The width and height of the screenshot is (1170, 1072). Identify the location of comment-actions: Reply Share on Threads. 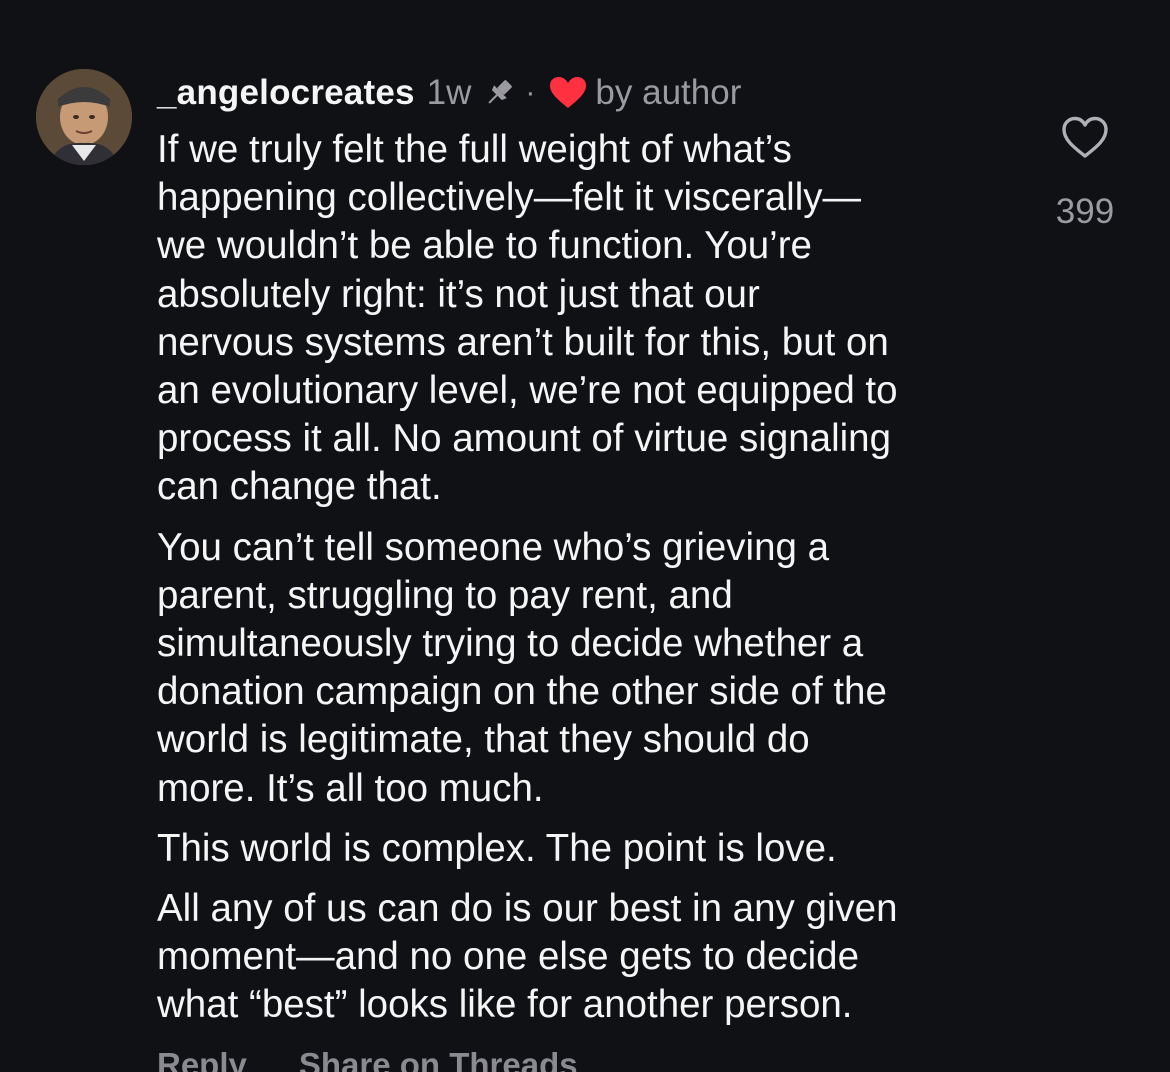
(367, 1059).